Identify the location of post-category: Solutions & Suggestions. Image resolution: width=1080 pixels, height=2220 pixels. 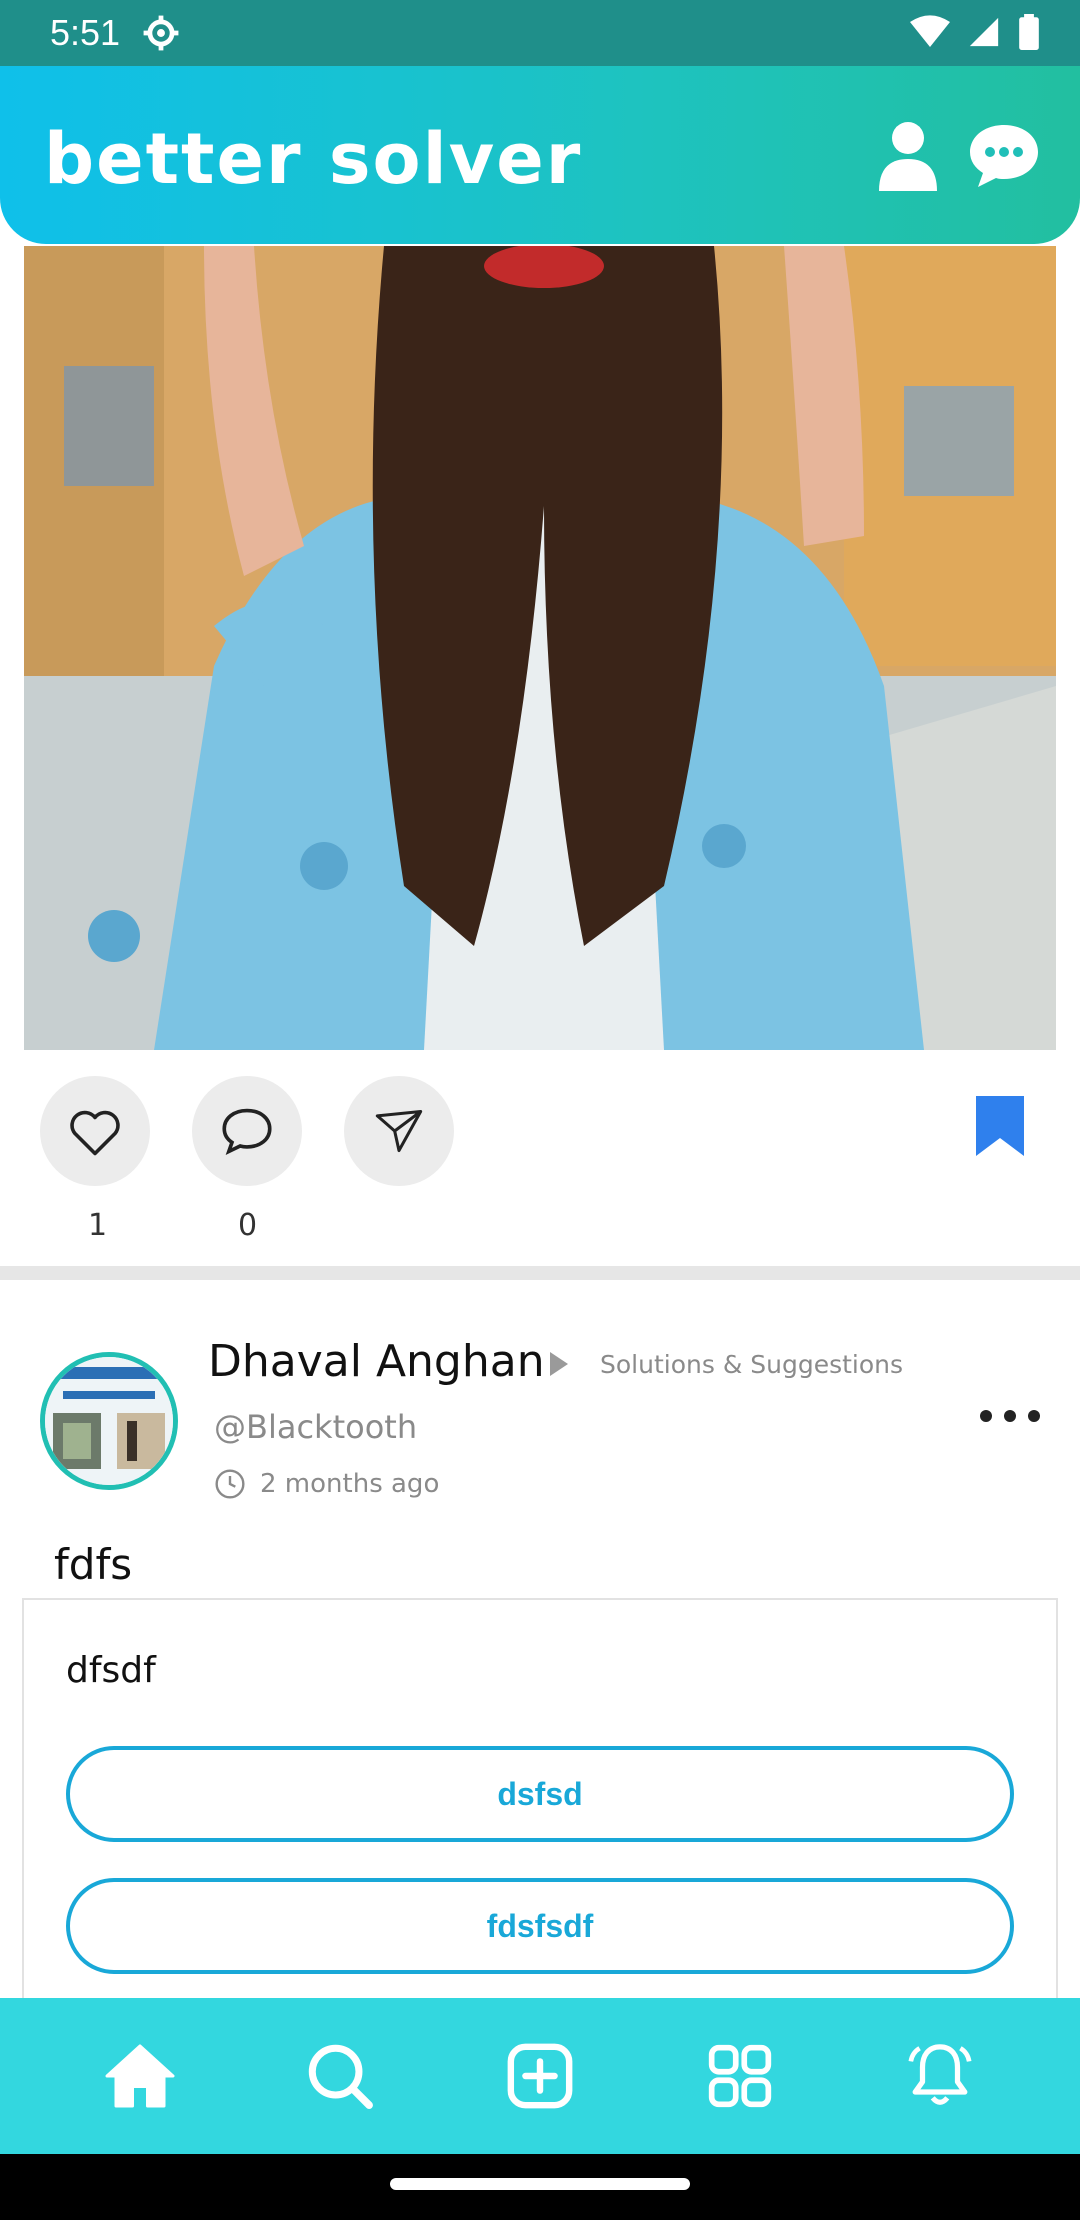
(751, 1364).